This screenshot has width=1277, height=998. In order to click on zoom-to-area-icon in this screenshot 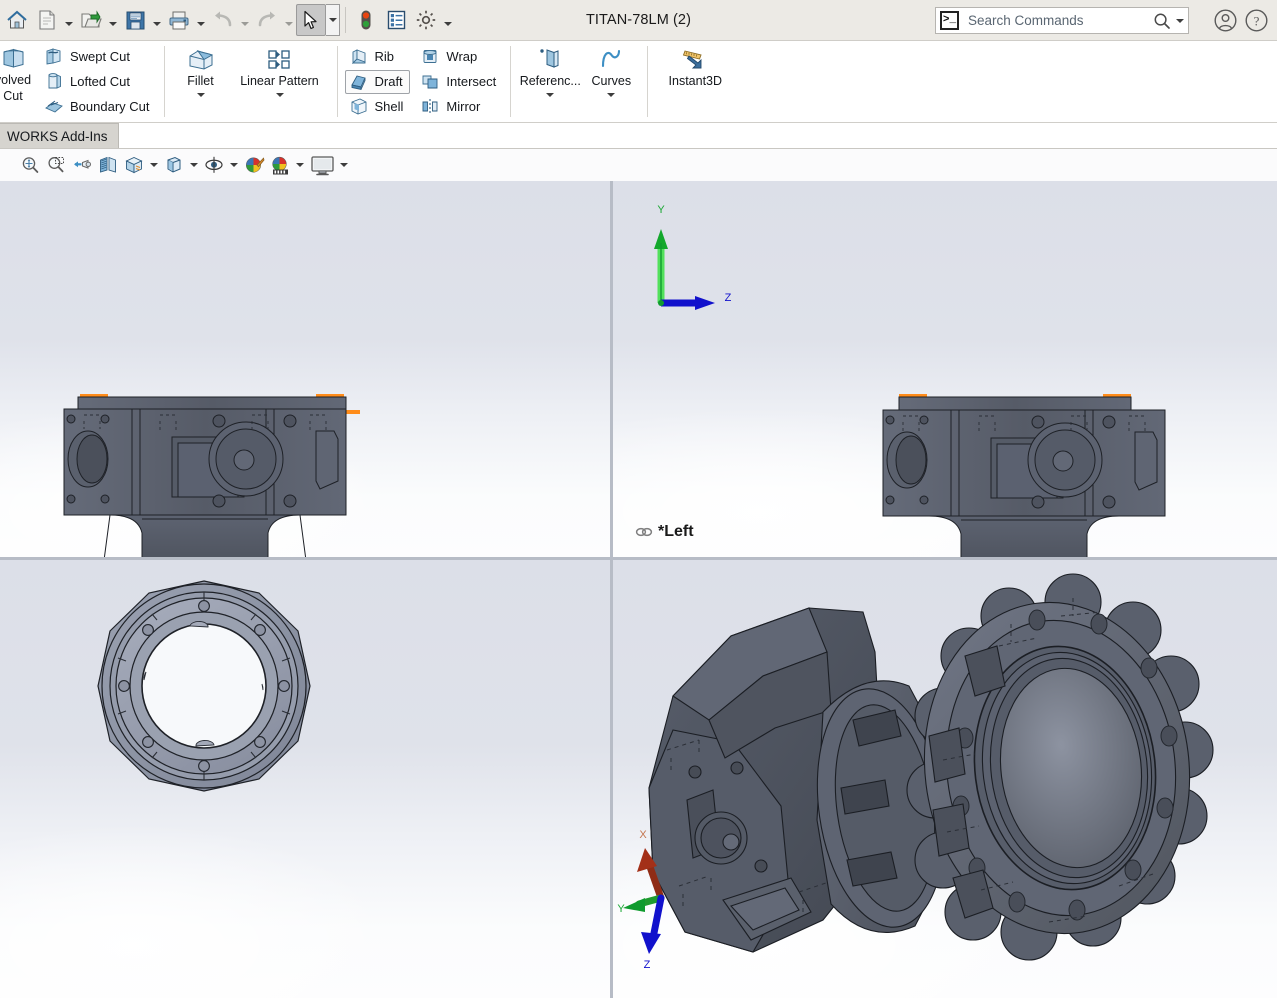, I will do `click(56, 165)`.